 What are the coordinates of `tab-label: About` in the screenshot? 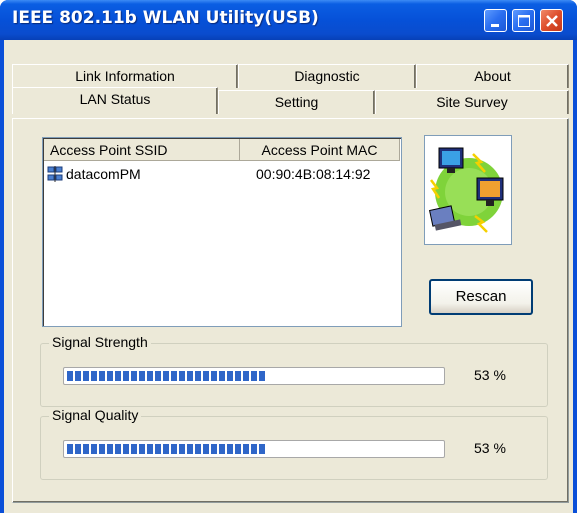 It's located at (492, 76).